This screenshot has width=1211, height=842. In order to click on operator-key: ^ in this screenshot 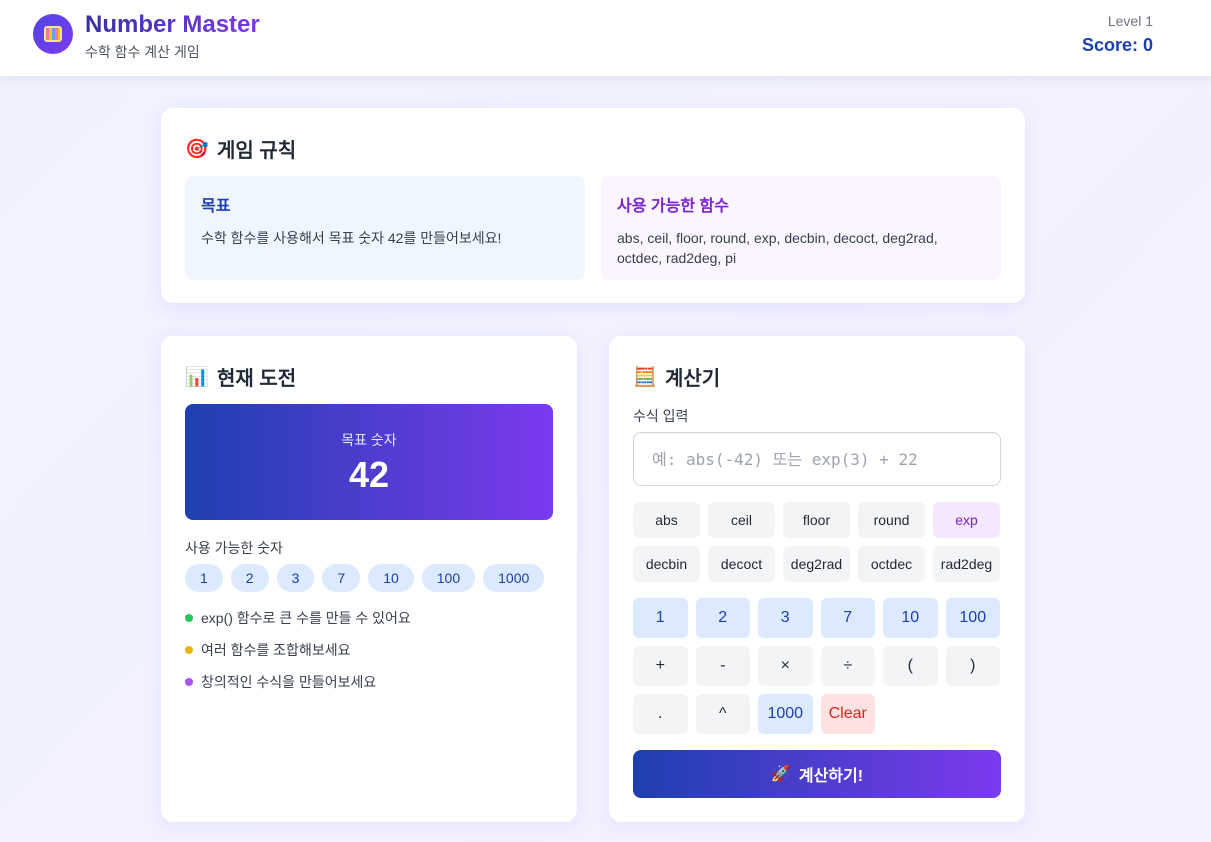, I will do `click(722, 714)`.